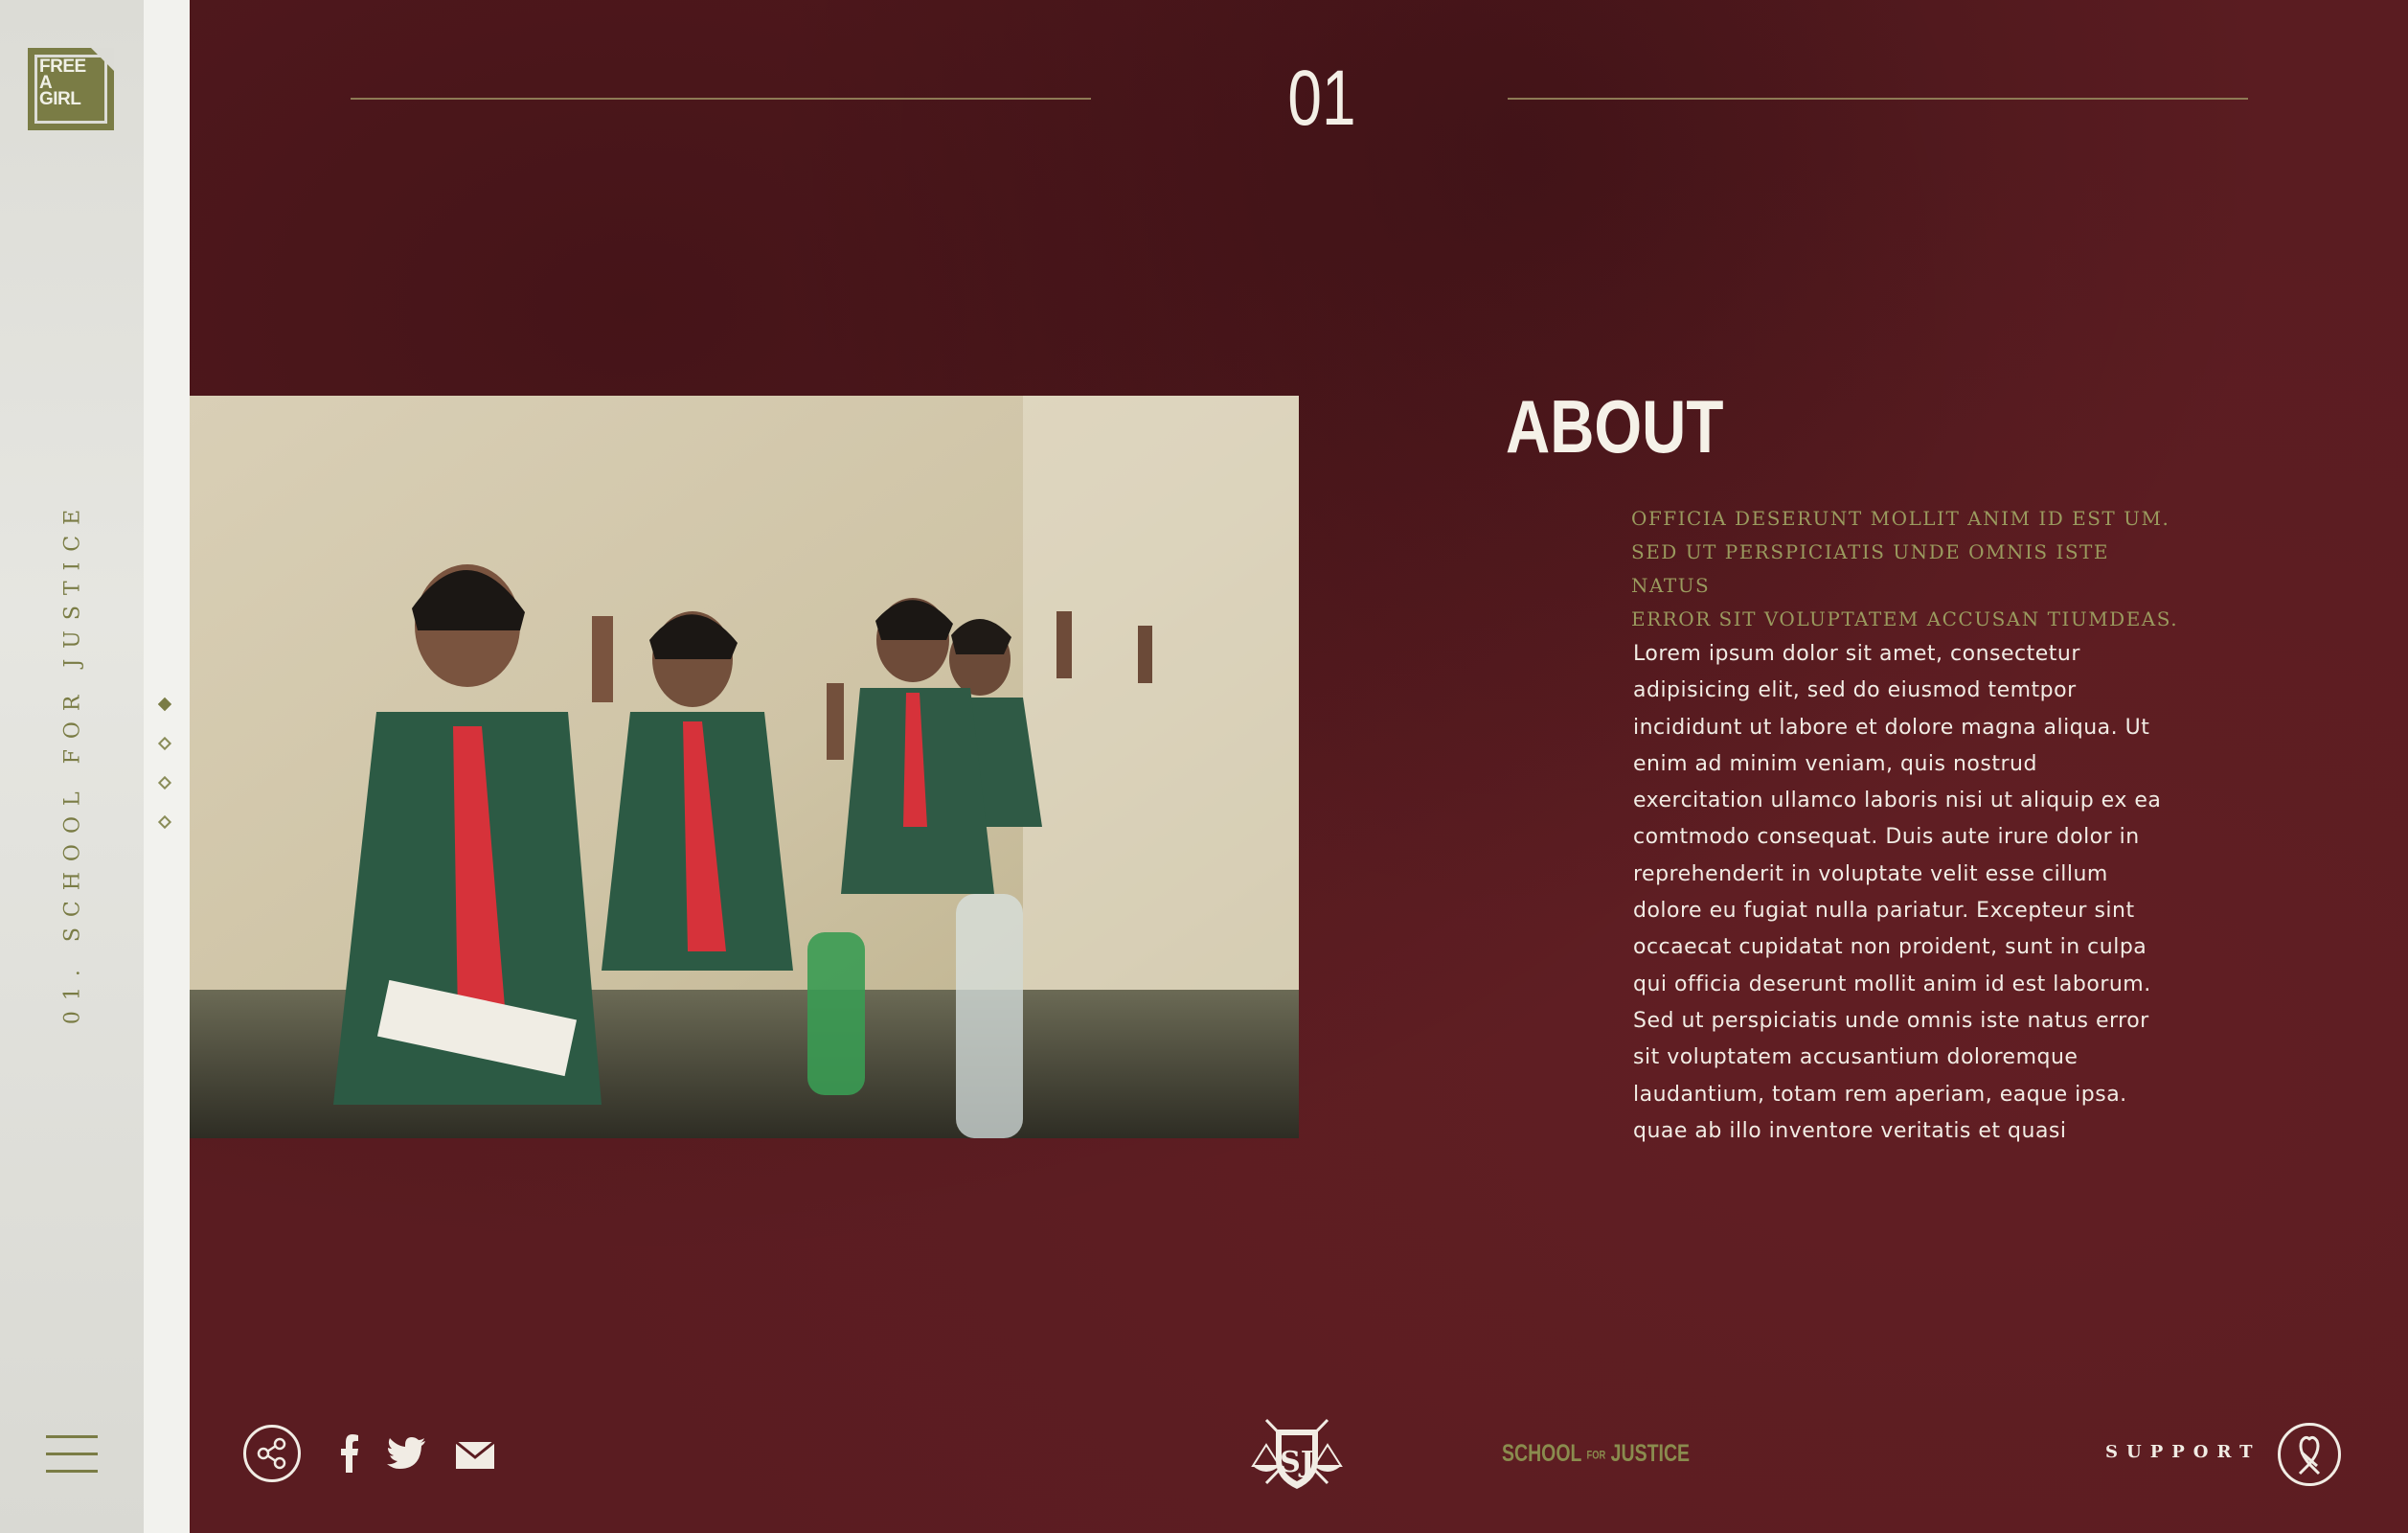  I want to click on brand-word-for: FOR, so click(1596, 1455).